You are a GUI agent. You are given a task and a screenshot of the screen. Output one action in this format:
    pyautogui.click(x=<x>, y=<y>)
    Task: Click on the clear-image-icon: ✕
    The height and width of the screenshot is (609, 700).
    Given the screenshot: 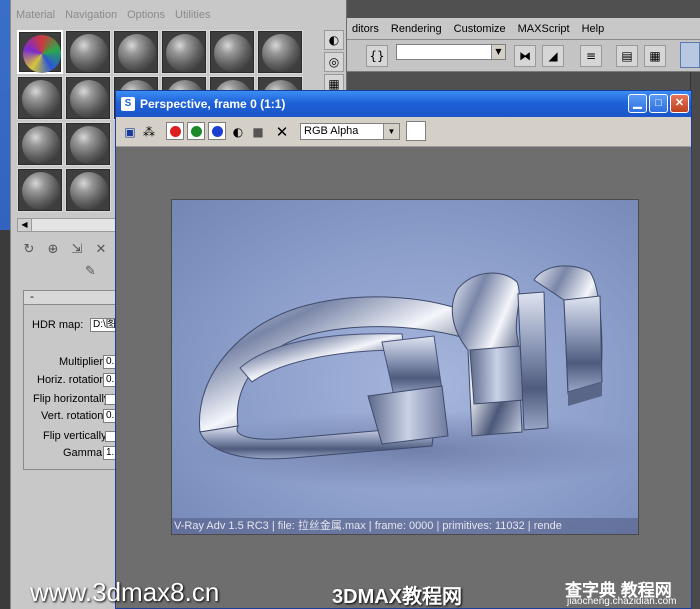 What is the action you would take?
    pyautogui.click(x=282, y=132)
    